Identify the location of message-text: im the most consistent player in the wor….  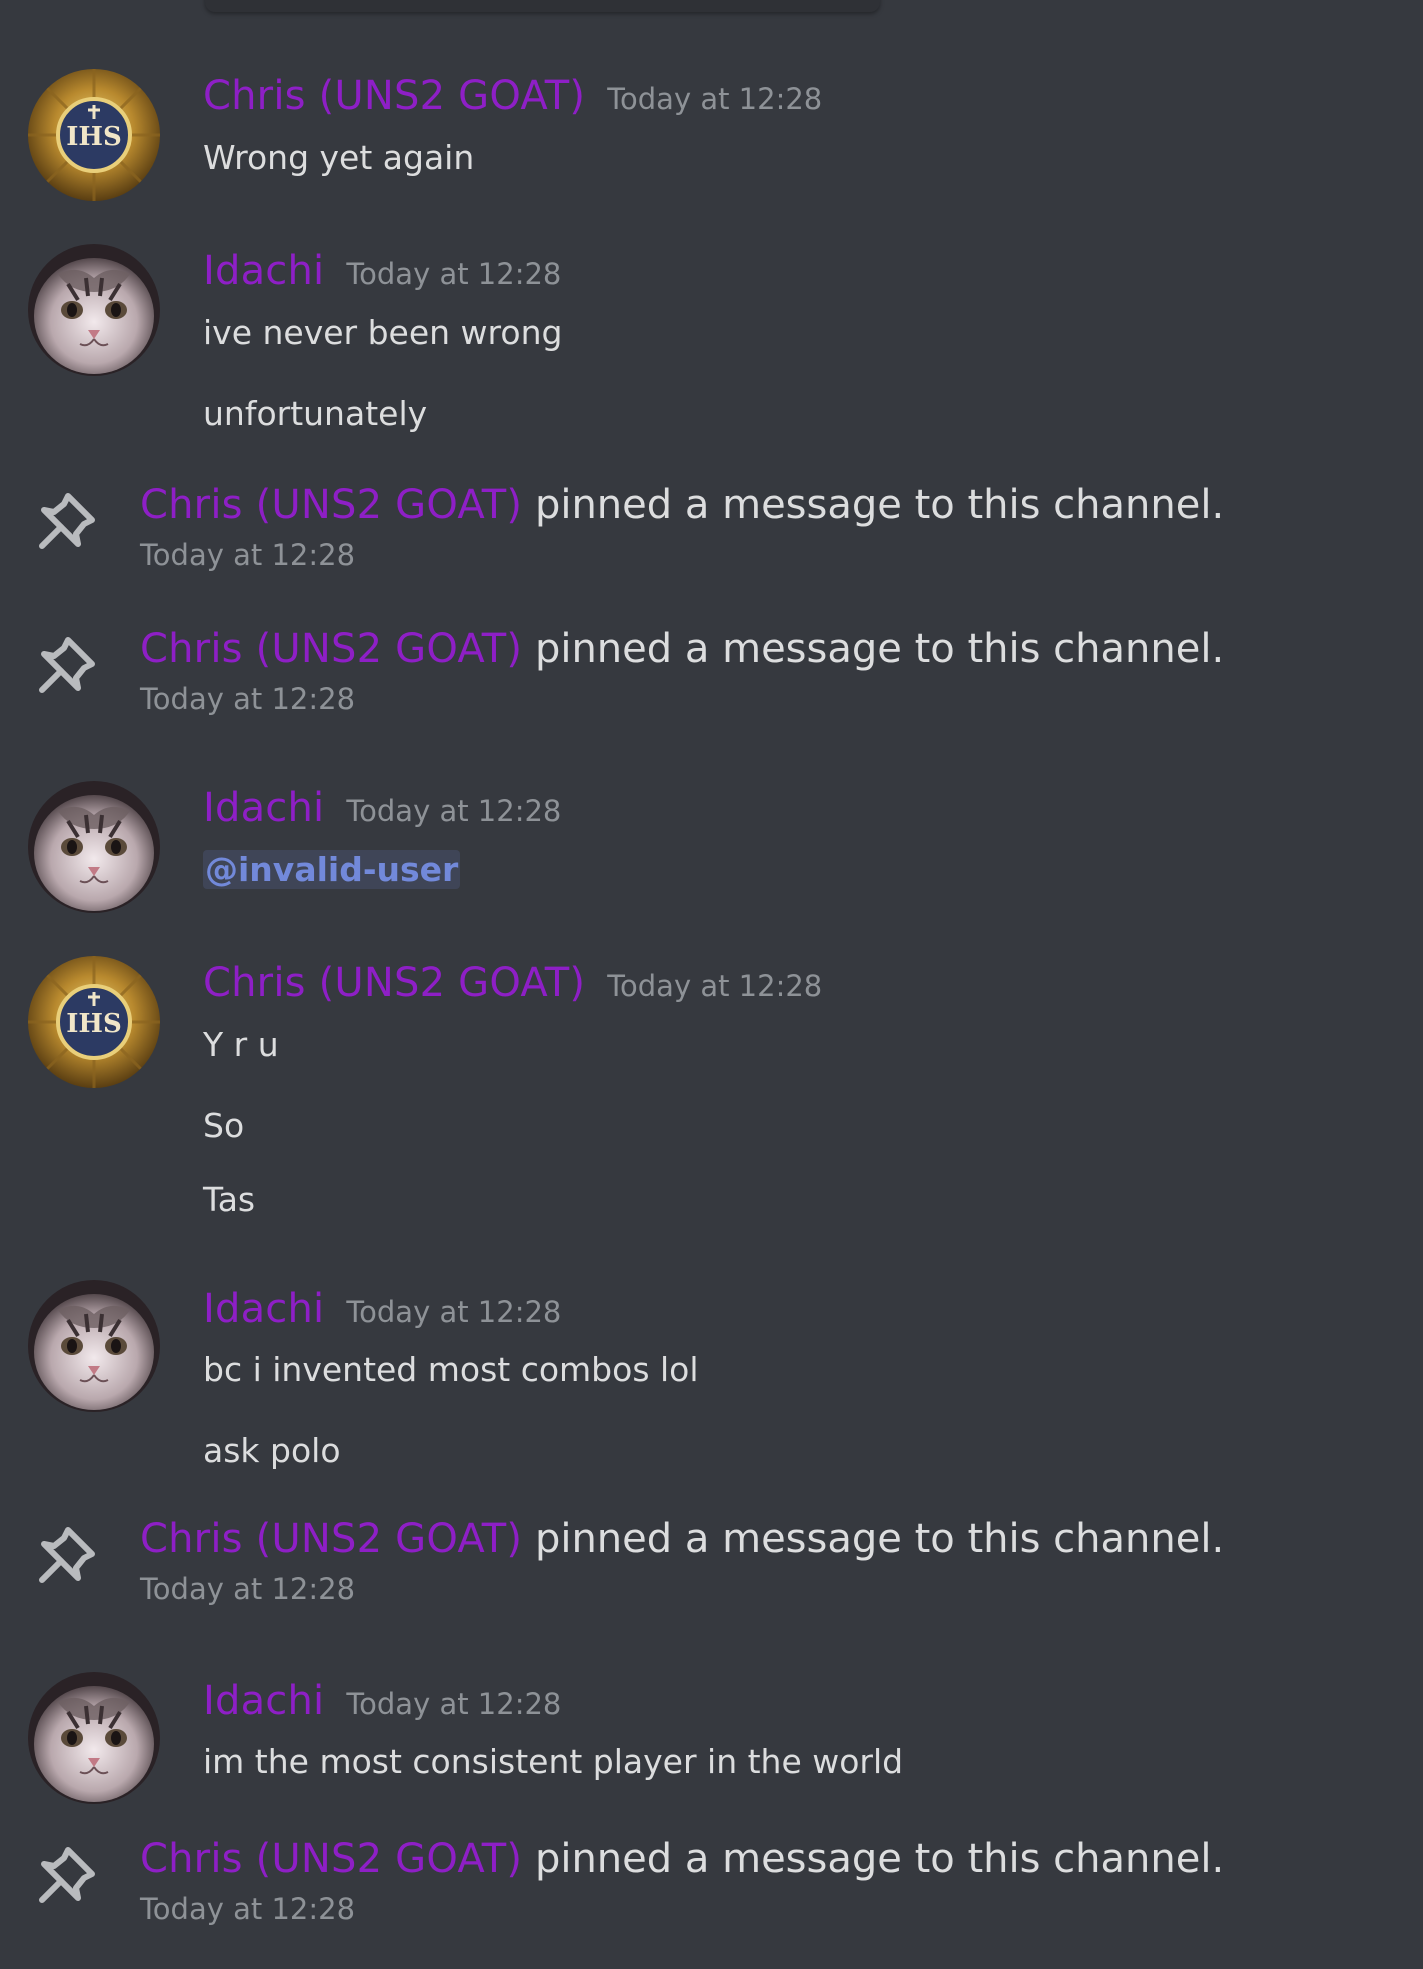
(553, 1761).